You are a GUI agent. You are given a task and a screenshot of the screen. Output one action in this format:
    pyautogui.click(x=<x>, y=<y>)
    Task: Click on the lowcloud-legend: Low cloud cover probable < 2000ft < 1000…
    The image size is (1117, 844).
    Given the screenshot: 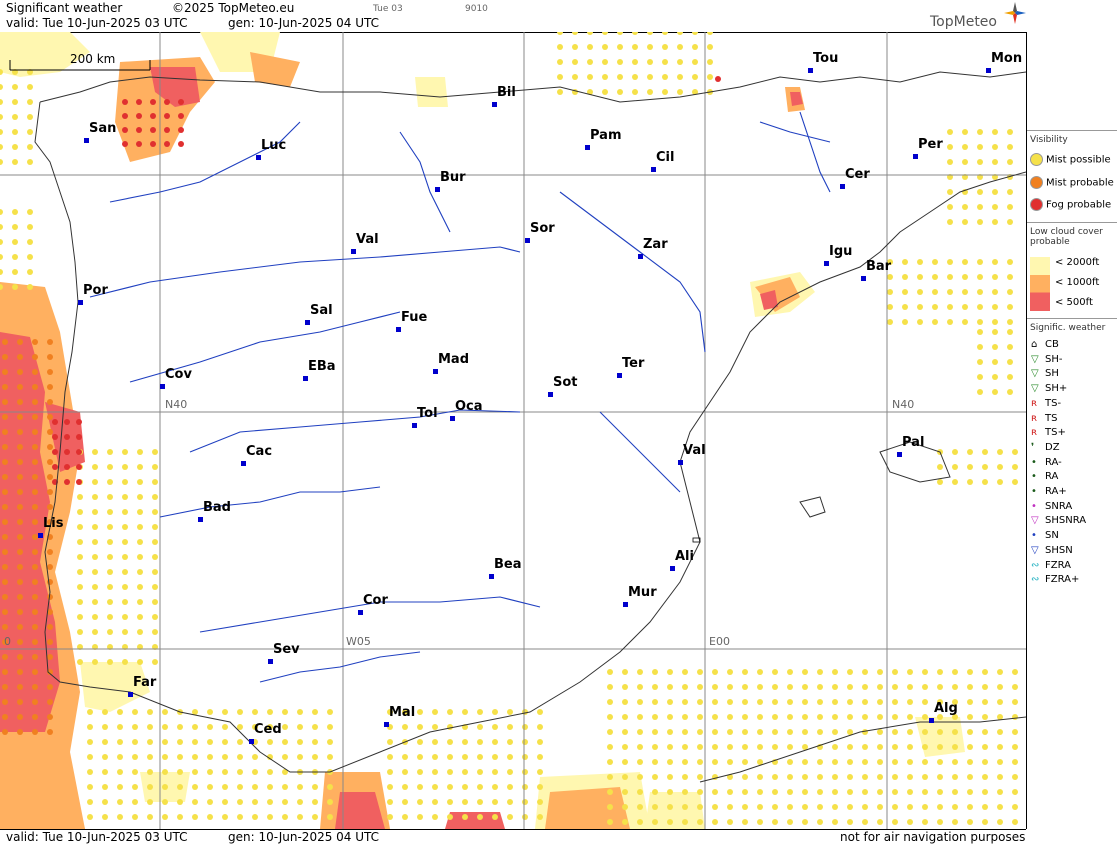 What is the action you would take?
    pyautogui.click(x=1072, y=270)
    